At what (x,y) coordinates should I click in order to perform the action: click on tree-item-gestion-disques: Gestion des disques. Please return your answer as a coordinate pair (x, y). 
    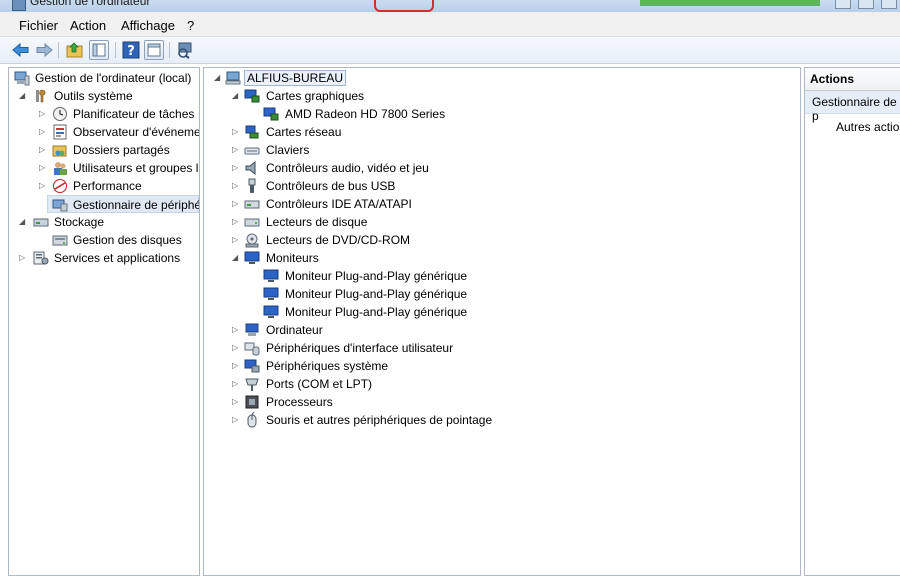
    Looking at the image, I should click on (104, 240).